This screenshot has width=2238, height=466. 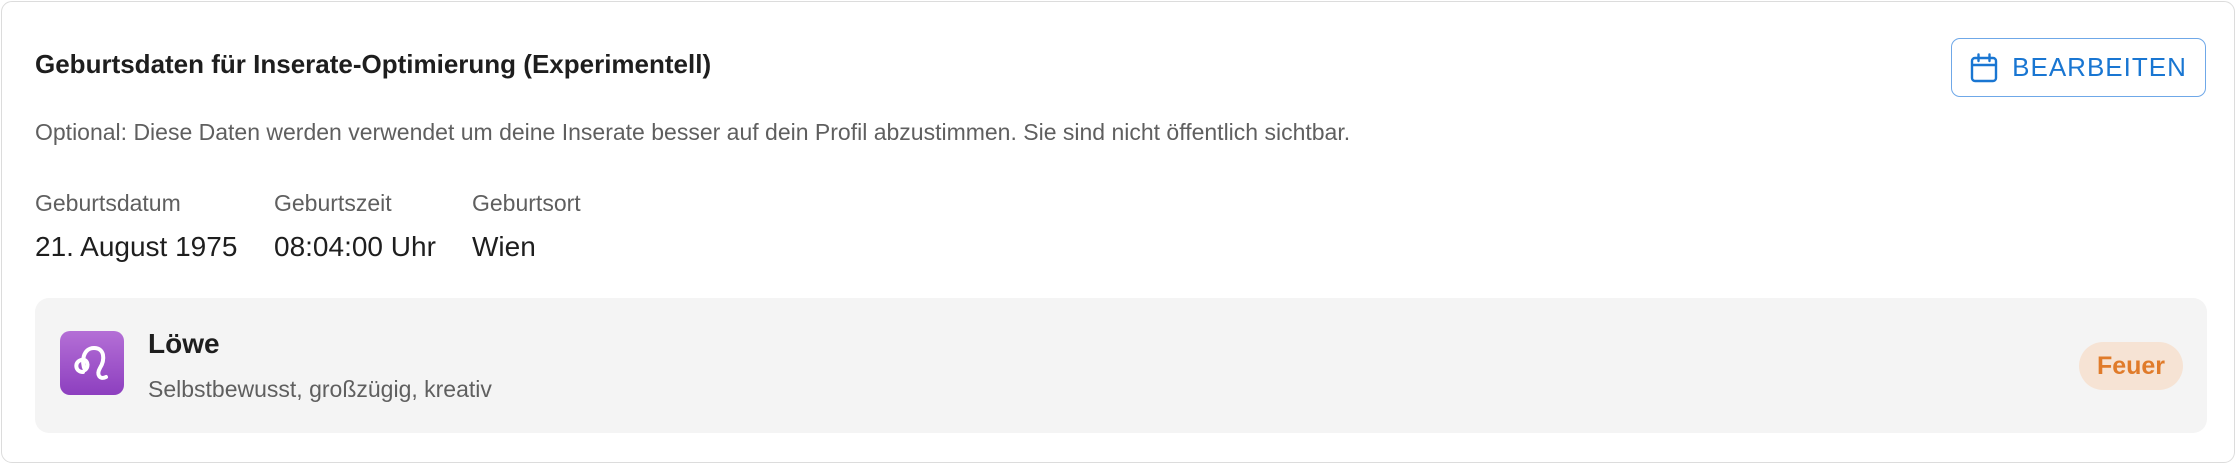 I want to click on birth-place-label: Geburtsort, so click(x=526, y=203).